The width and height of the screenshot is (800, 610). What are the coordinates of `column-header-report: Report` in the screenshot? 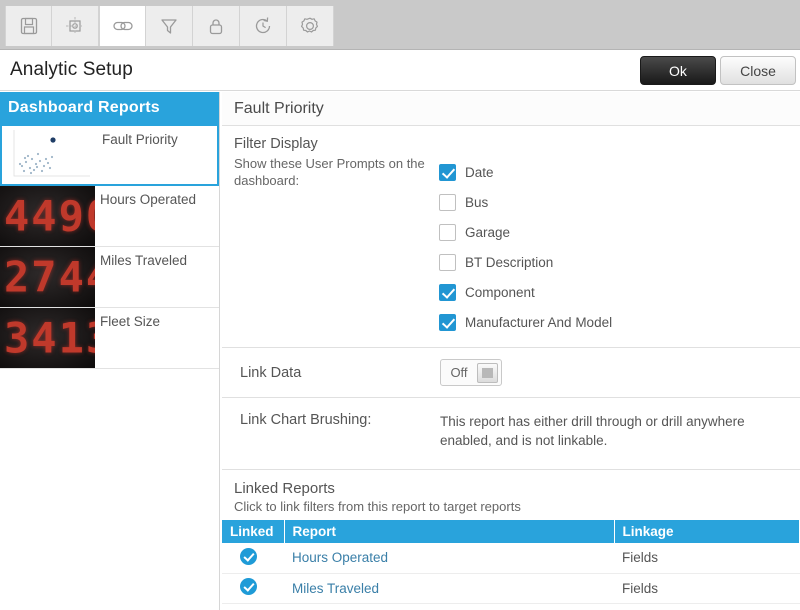 It's located at (449, 531).